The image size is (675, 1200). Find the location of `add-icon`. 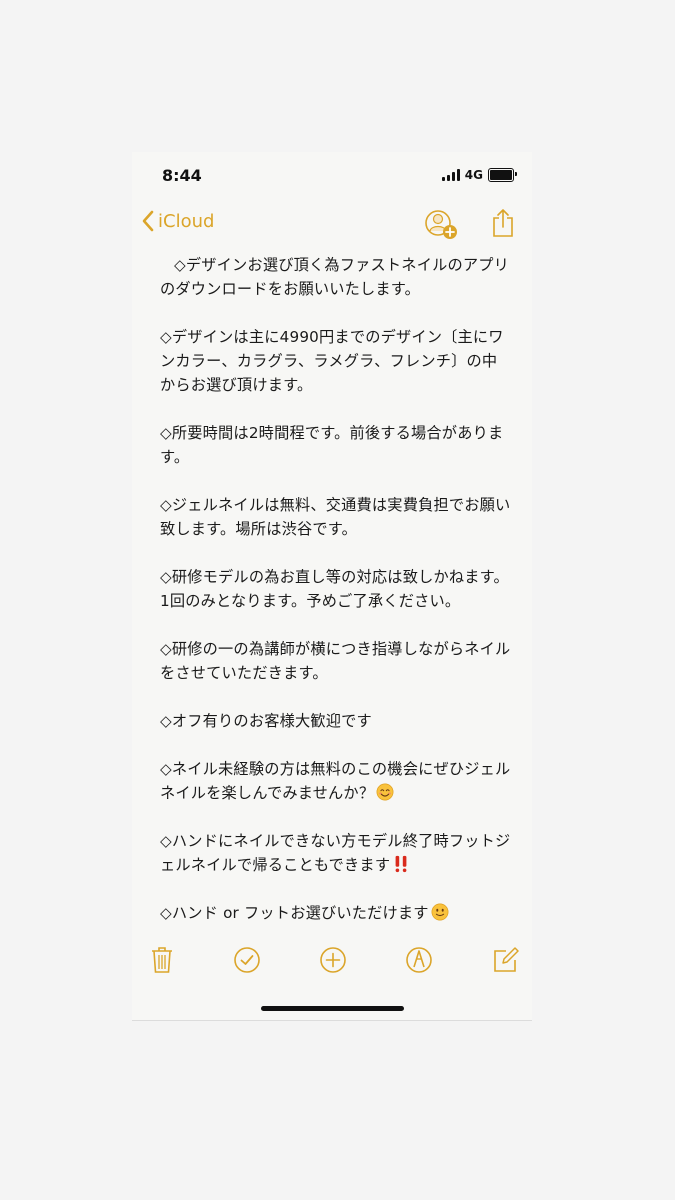

add-icon is located at coordinates (333, 962).